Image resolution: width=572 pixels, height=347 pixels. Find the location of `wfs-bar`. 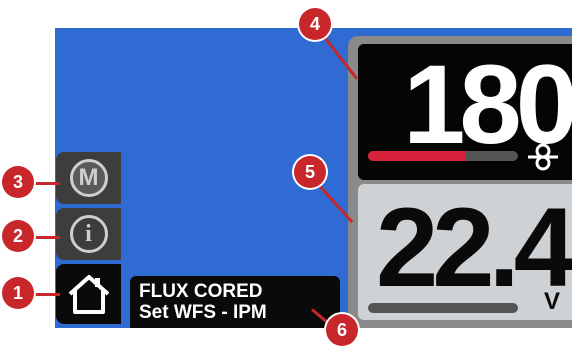

wfs-bar is located at coordinates (443, 156).